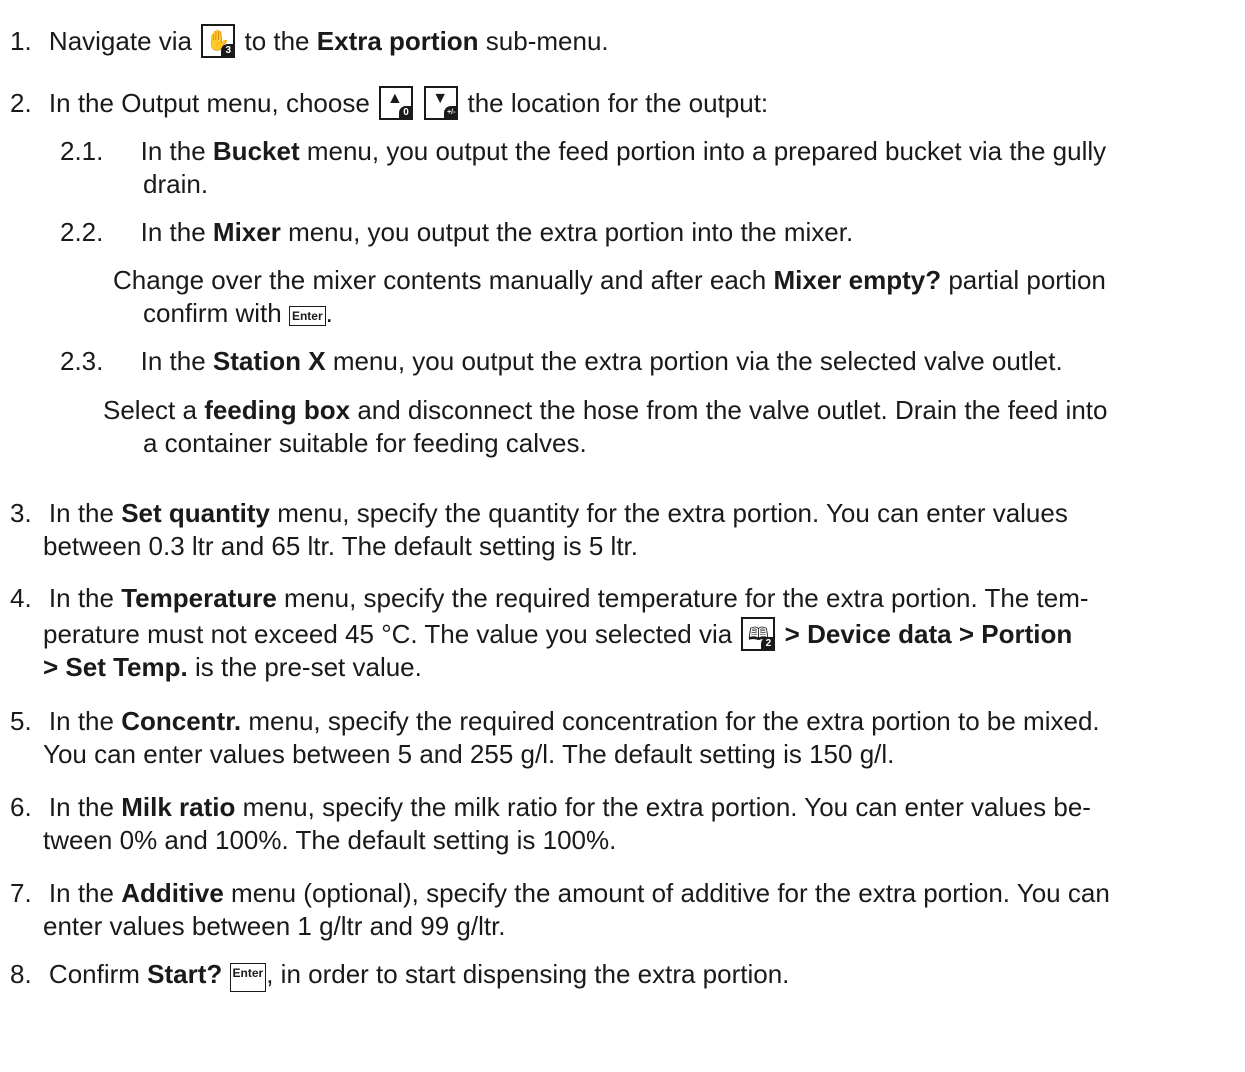 Image resolution: width=1245 pixels, height=1072 pixels. Describe the element at coordinates (228, 51) in the screenshot. I see `key-subscript: 3` at that location.